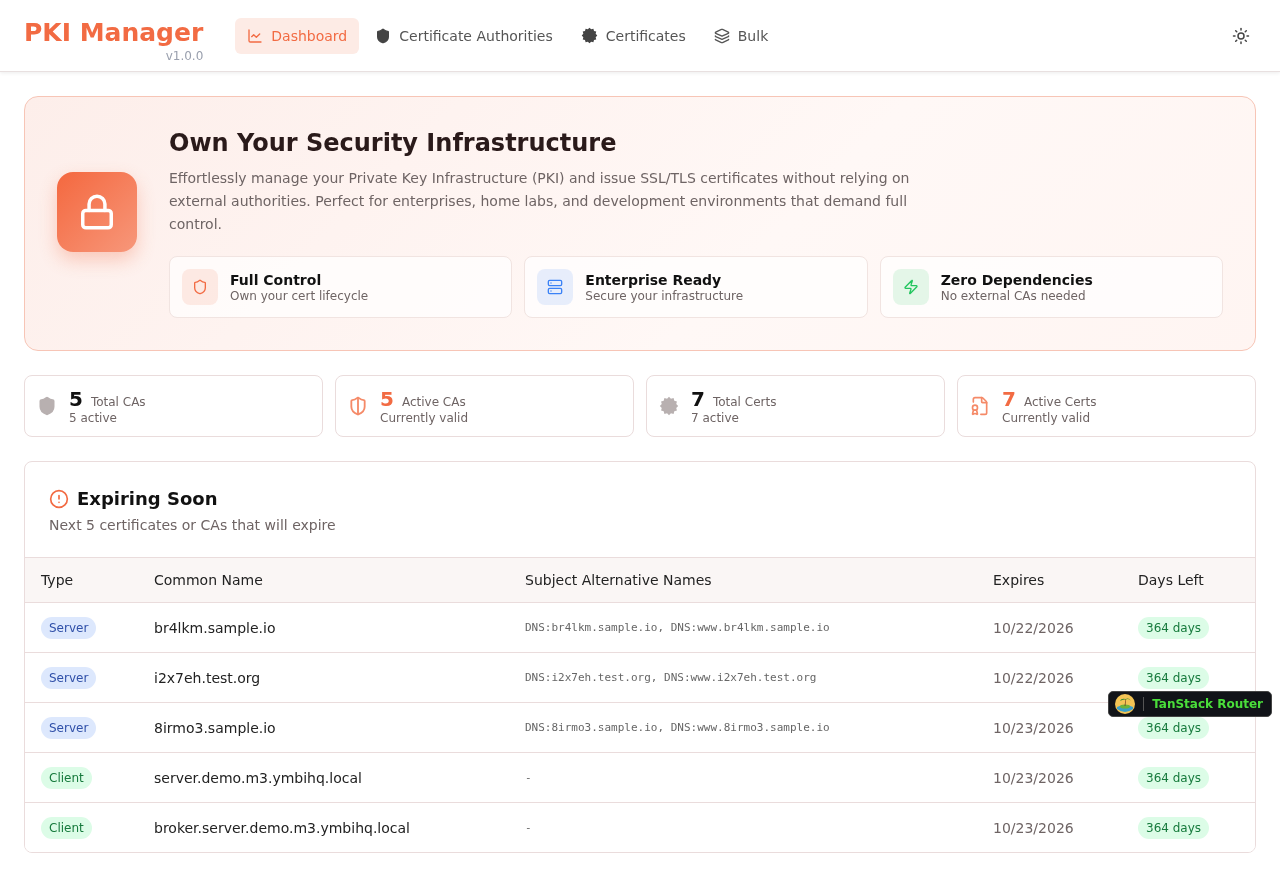  Describe the element at coordinates (664, 295) in the screenshot. I see `feature-subtitle: Secure your infrastructure` at that location.